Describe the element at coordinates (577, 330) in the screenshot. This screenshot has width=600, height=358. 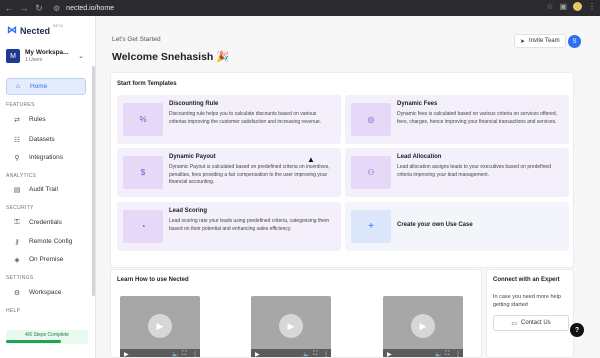
I see `help-button: ?` at that location.